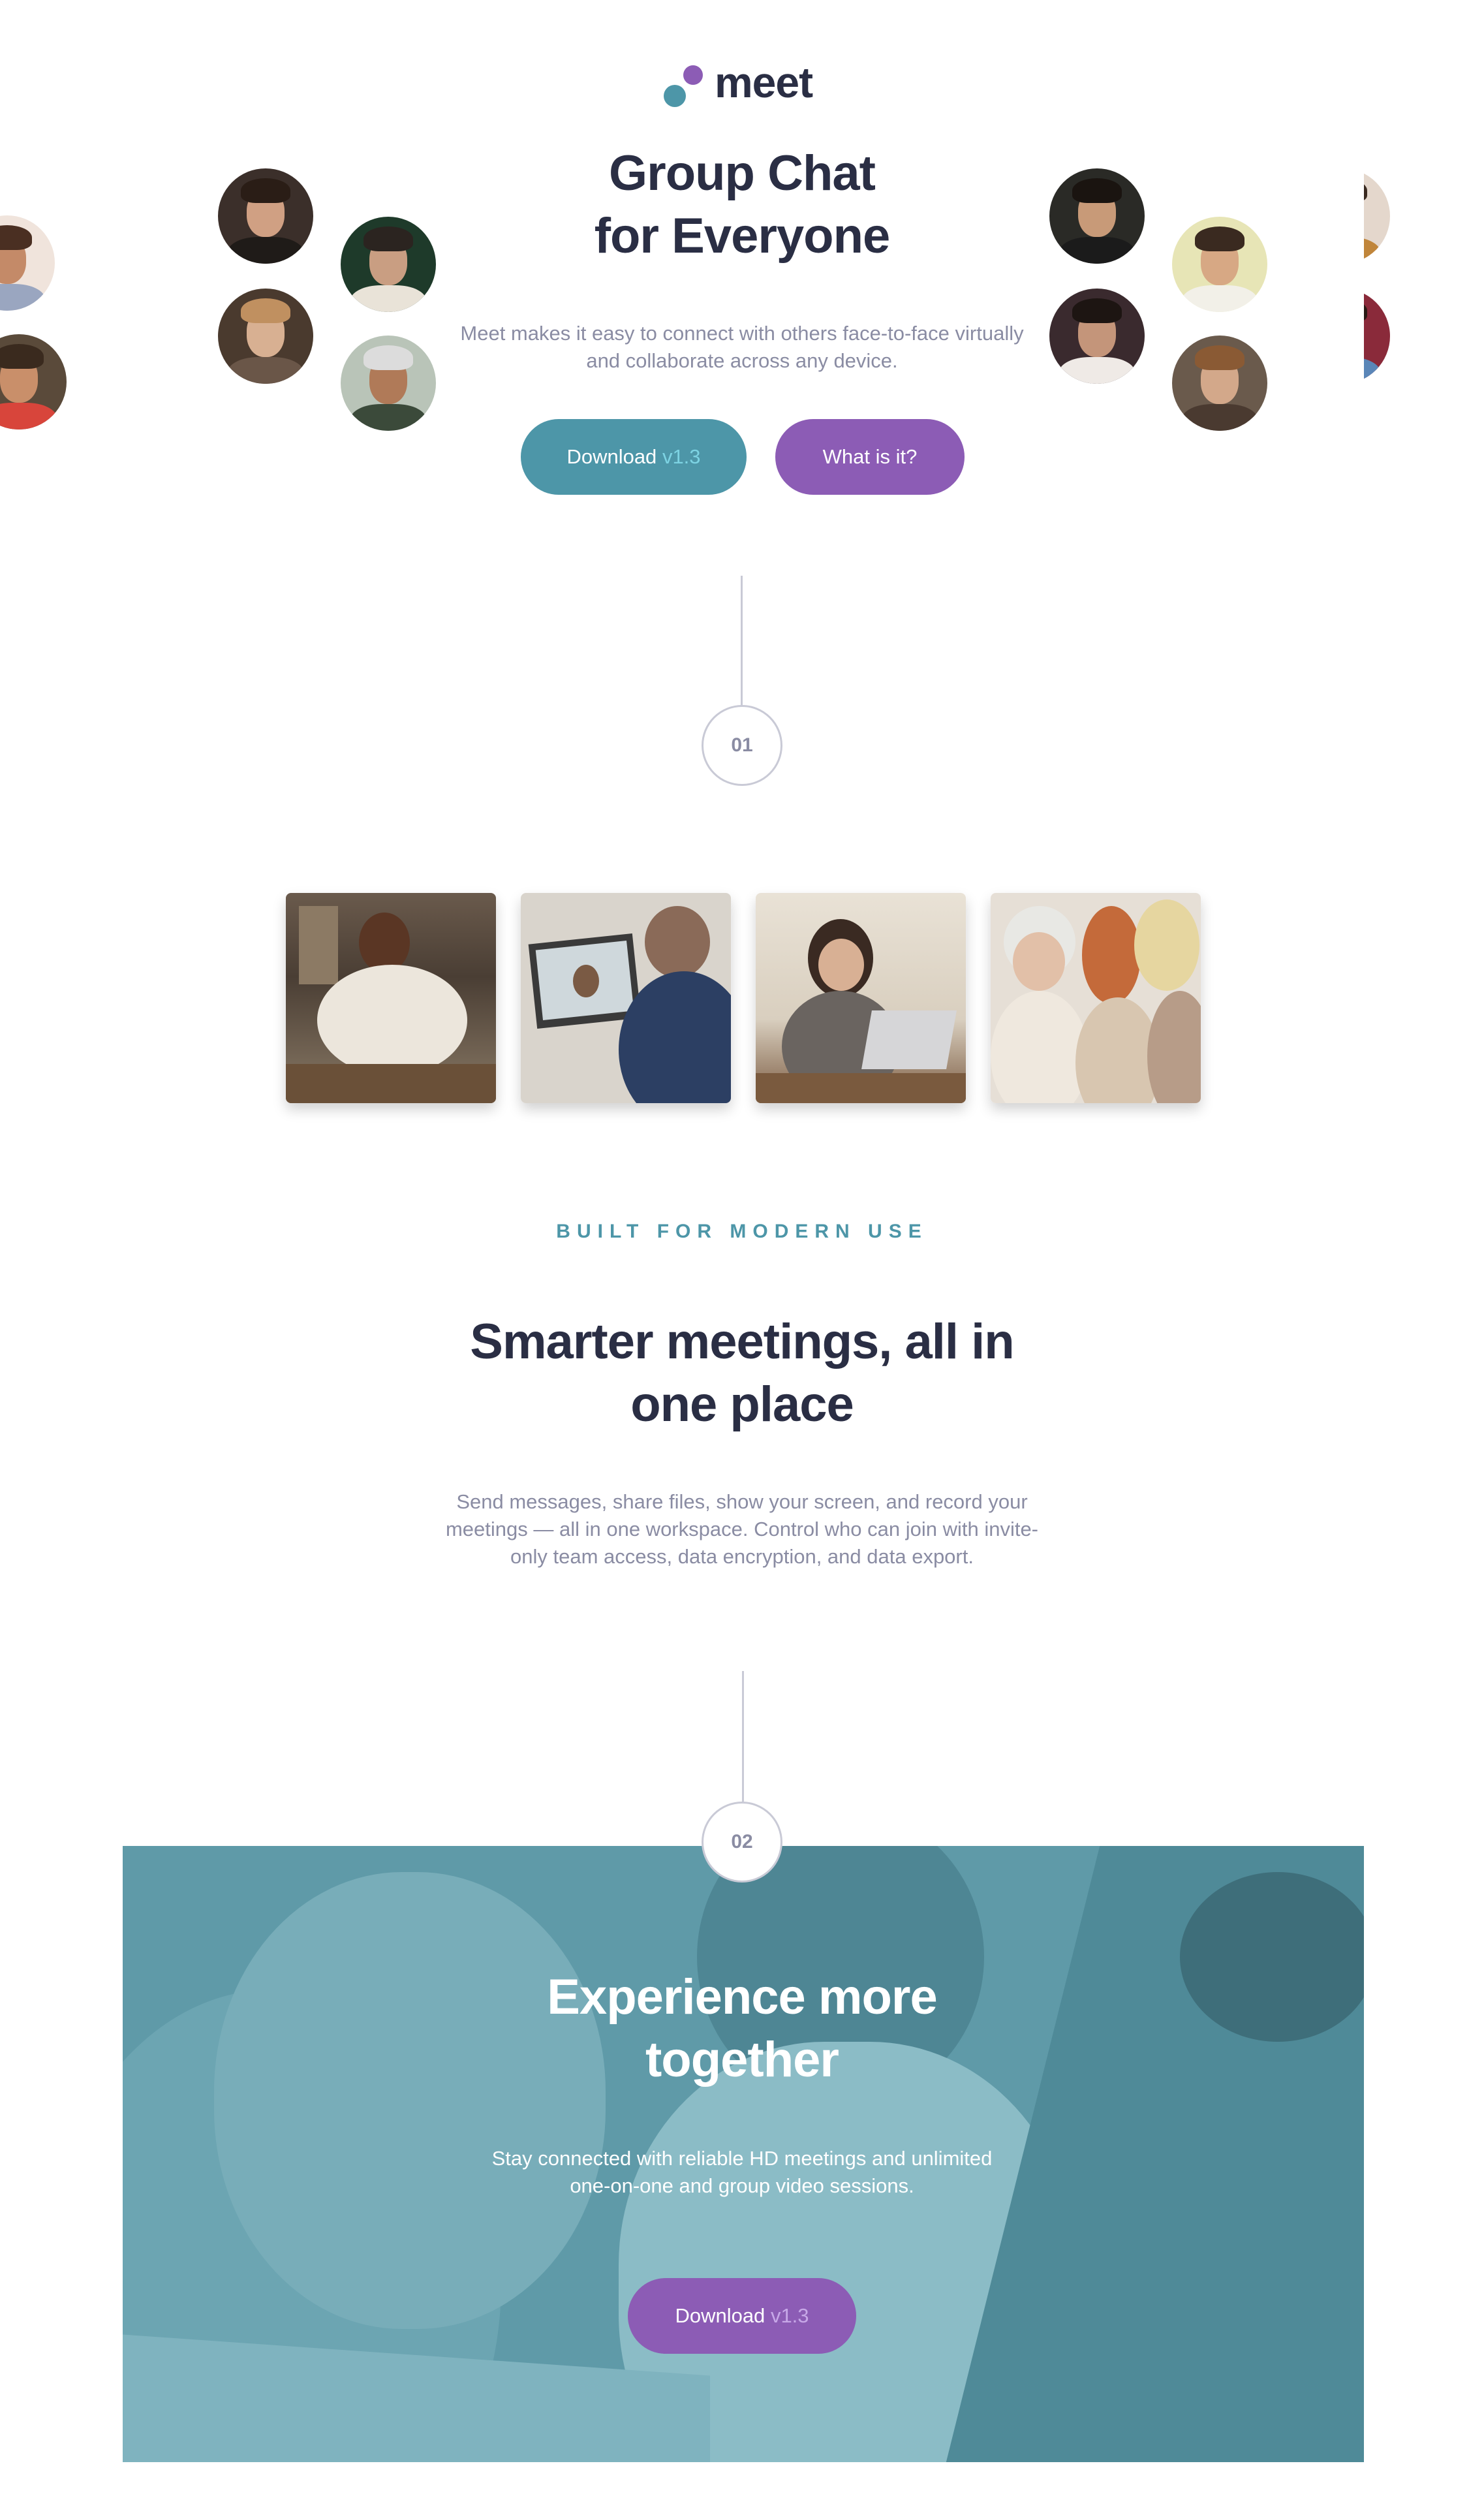 Image resolution: width=1484 pixels, height=2500 pixels. I want to click on features-title-line2: one place, so click(742, 1404).